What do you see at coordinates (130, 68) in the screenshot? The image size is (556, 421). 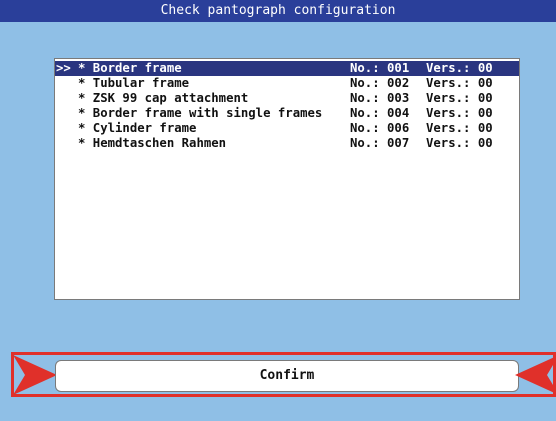 I see `frame-name: * Border frame` at bounding box center [130, 68].